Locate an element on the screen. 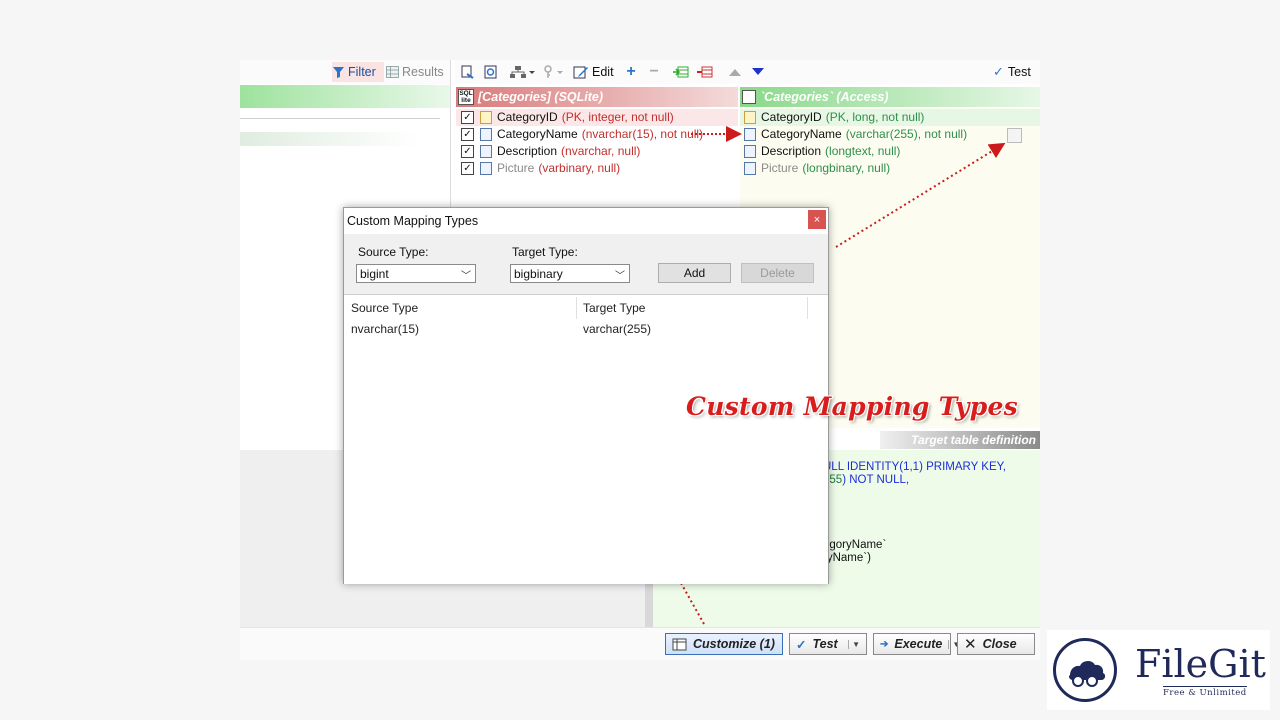 The height and width of the screenshot is (720, 1280). results-button: Results is located at coordinates (418, 72).